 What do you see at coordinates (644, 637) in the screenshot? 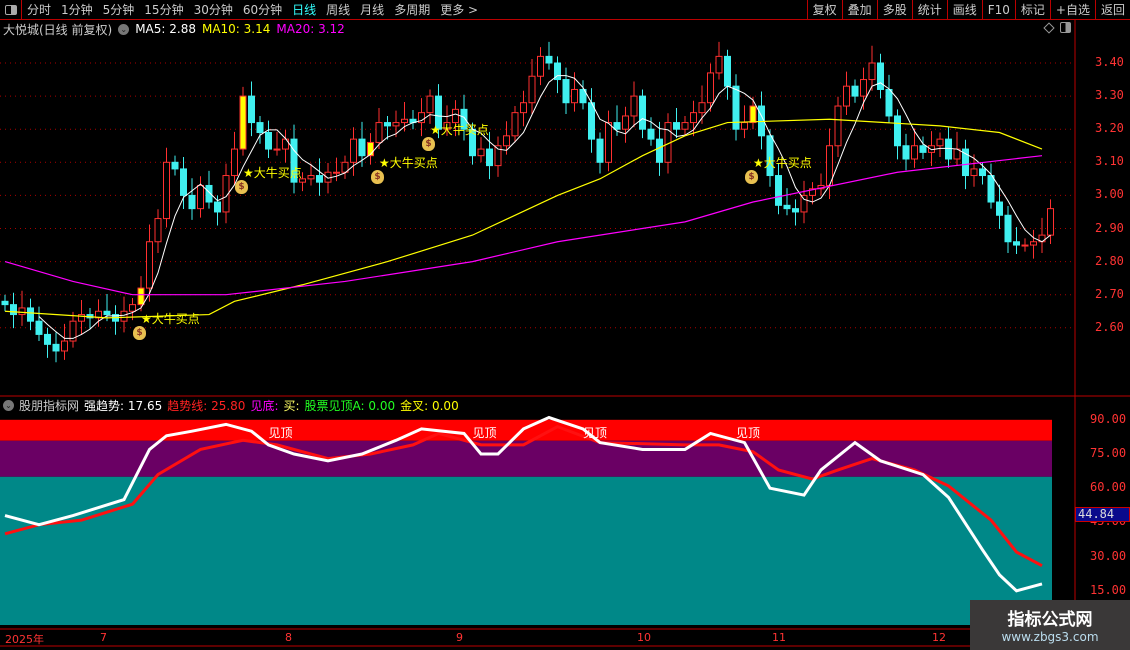
I see `date-tick-label: 10` at bounding box center [644, 637].